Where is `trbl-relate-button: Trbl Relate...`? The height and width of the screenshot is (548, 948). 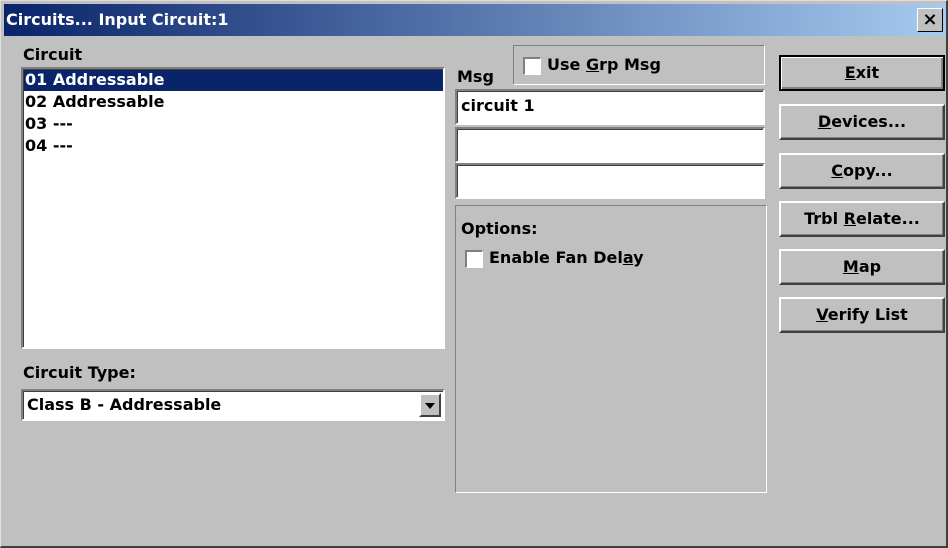
trbl-relate-button: Trbl Relate... is located at coordinates (862, 219).